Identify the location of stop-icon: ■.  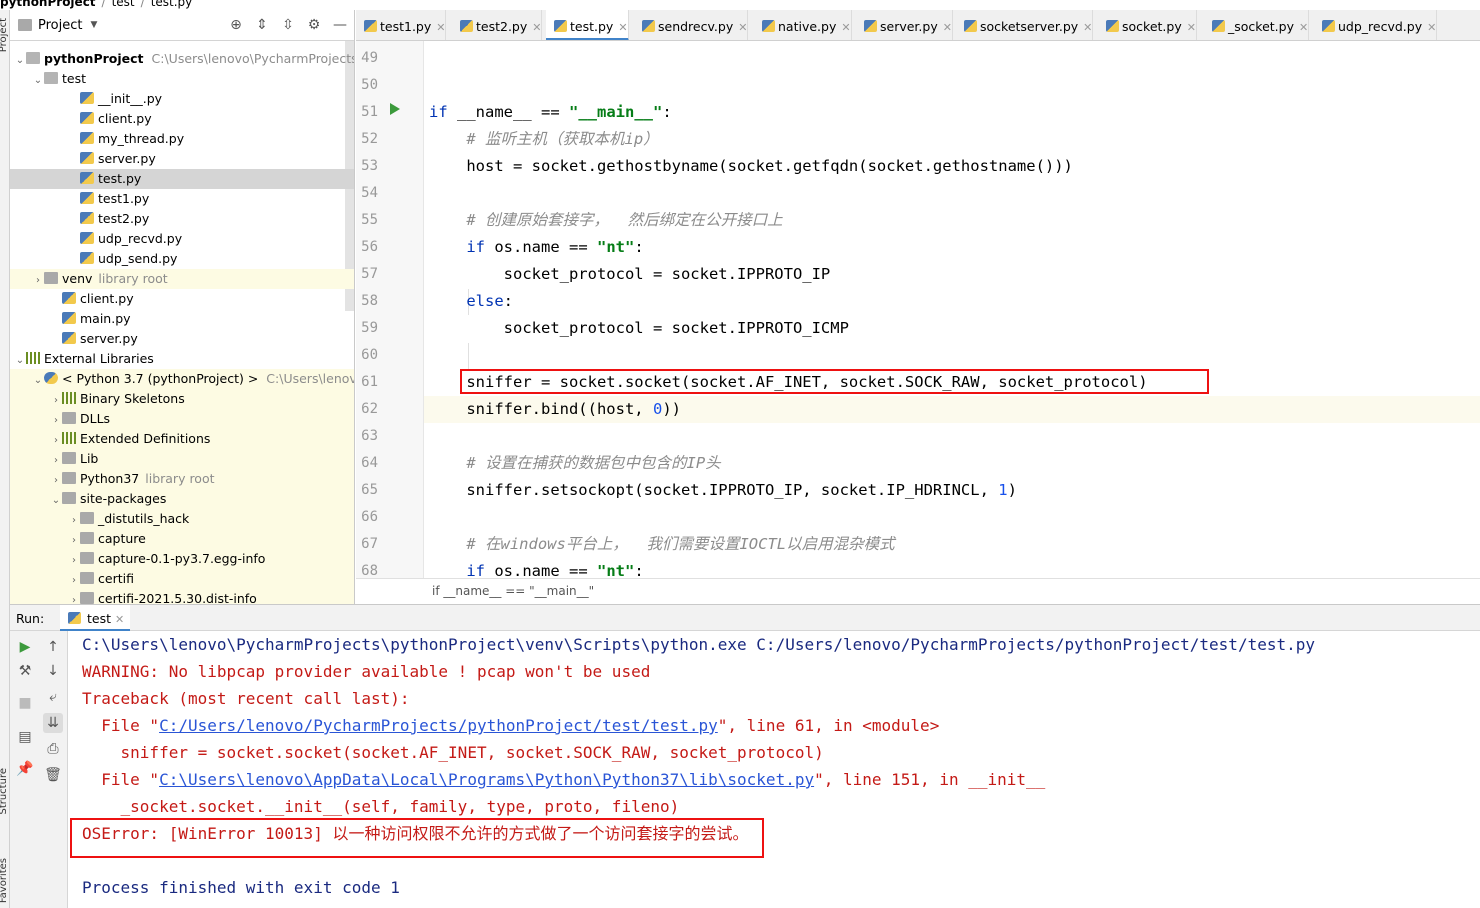
(25, 703).